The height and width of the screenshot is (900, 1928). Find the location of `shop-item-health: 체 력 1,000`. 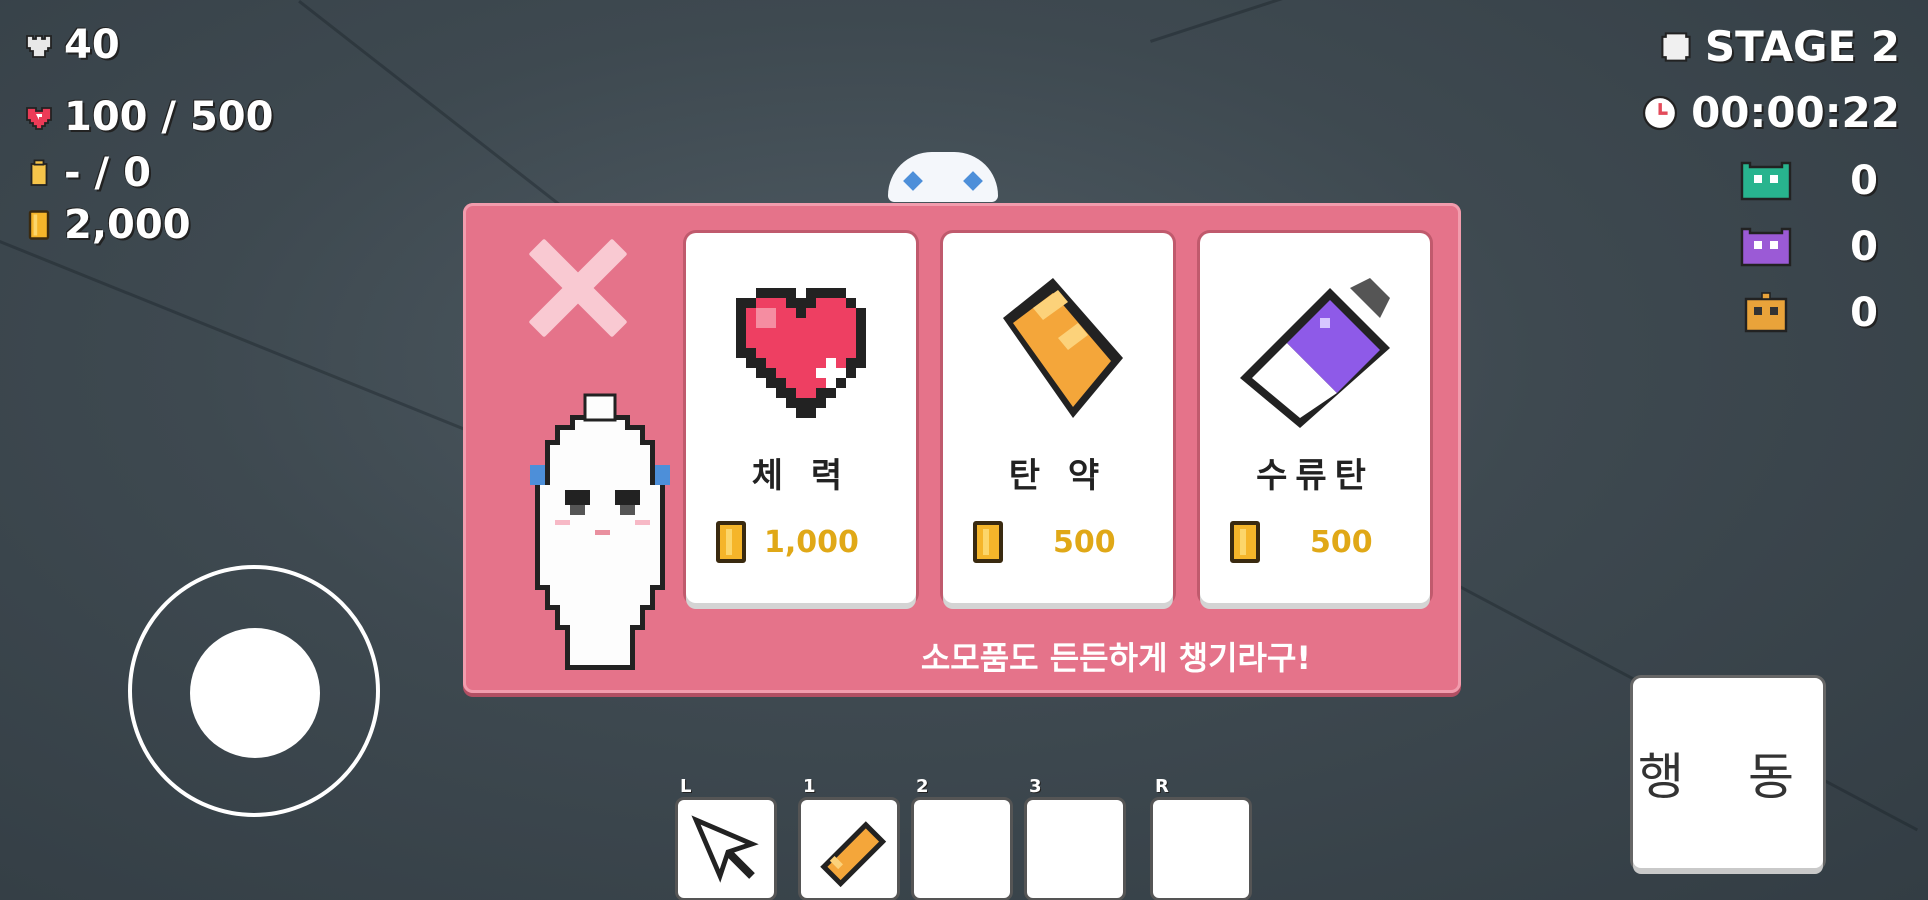

shop-item-health: 체 력 1,000 is located at coordinates (801, 418).